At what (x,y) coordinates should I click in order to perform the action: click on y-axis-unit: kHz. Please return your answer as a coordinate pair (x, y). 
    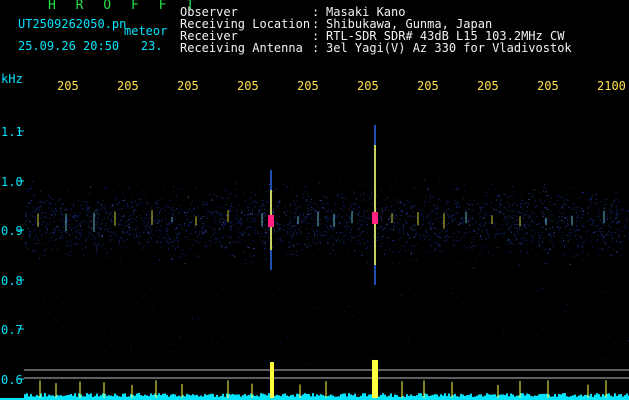
    Looking at the image, I should click on (12, 79).